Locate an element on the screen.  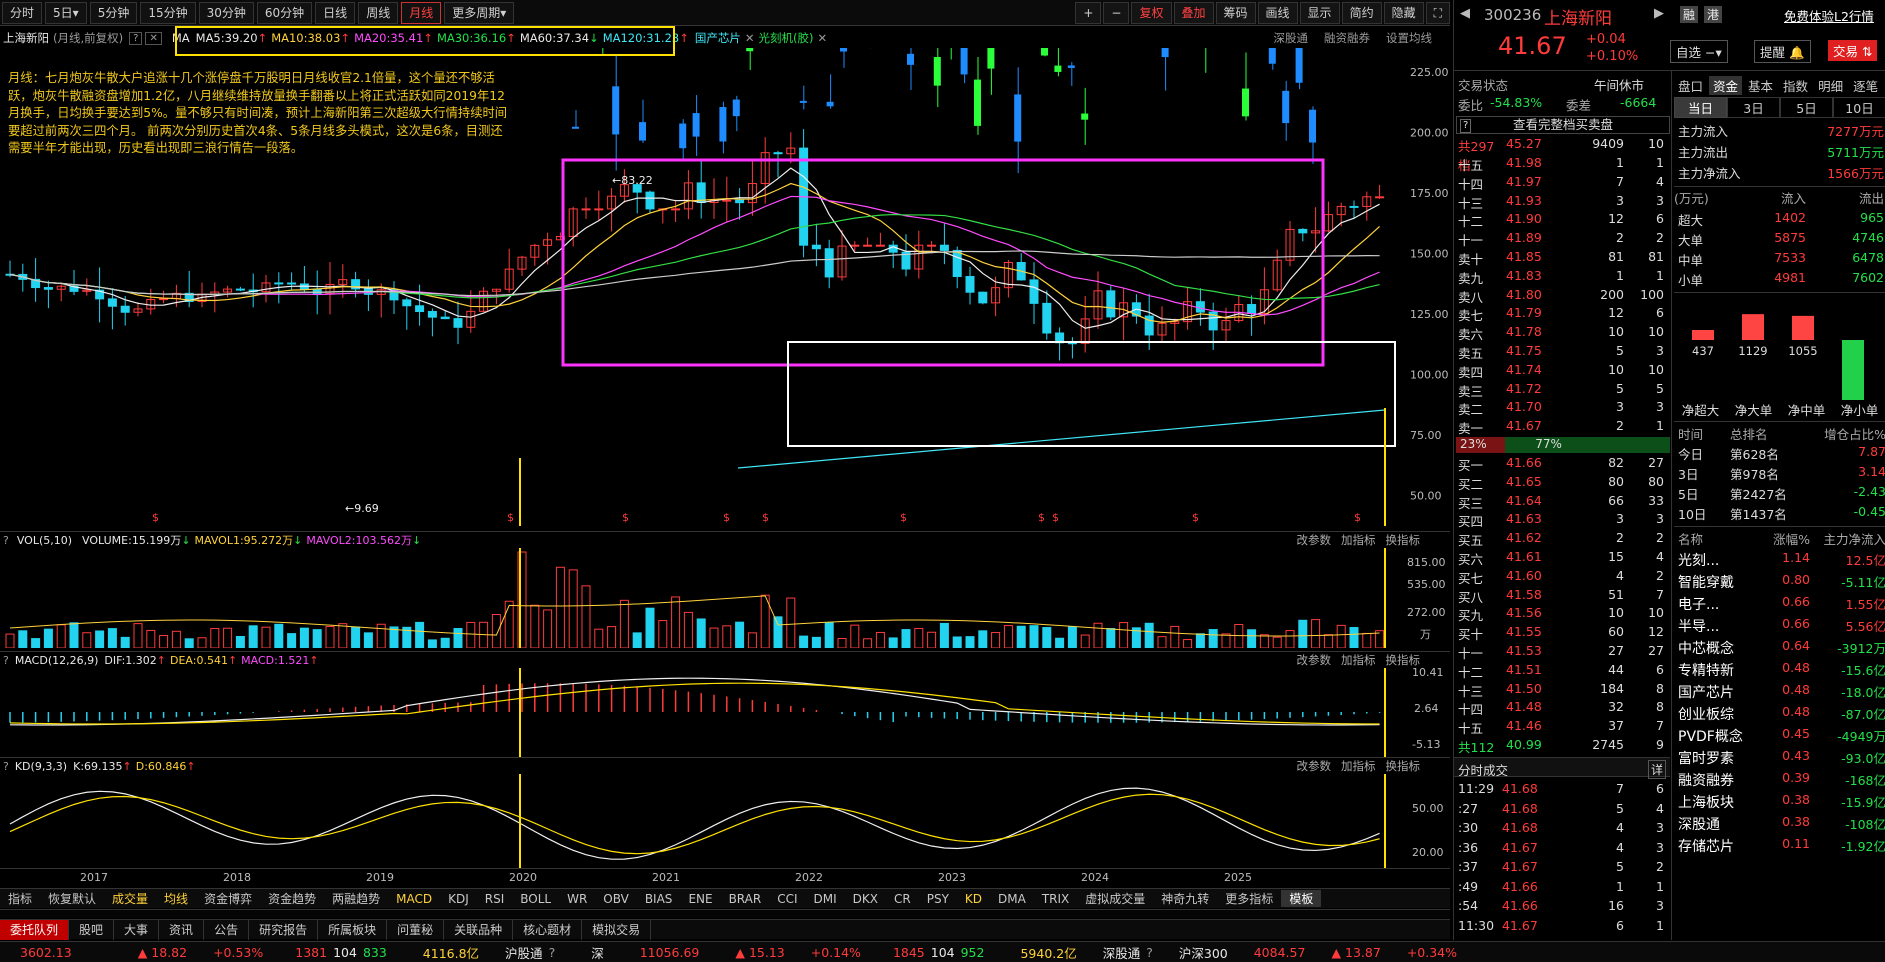
bottom-tab-0: 委托队列 is located at coordinates (35, 929).